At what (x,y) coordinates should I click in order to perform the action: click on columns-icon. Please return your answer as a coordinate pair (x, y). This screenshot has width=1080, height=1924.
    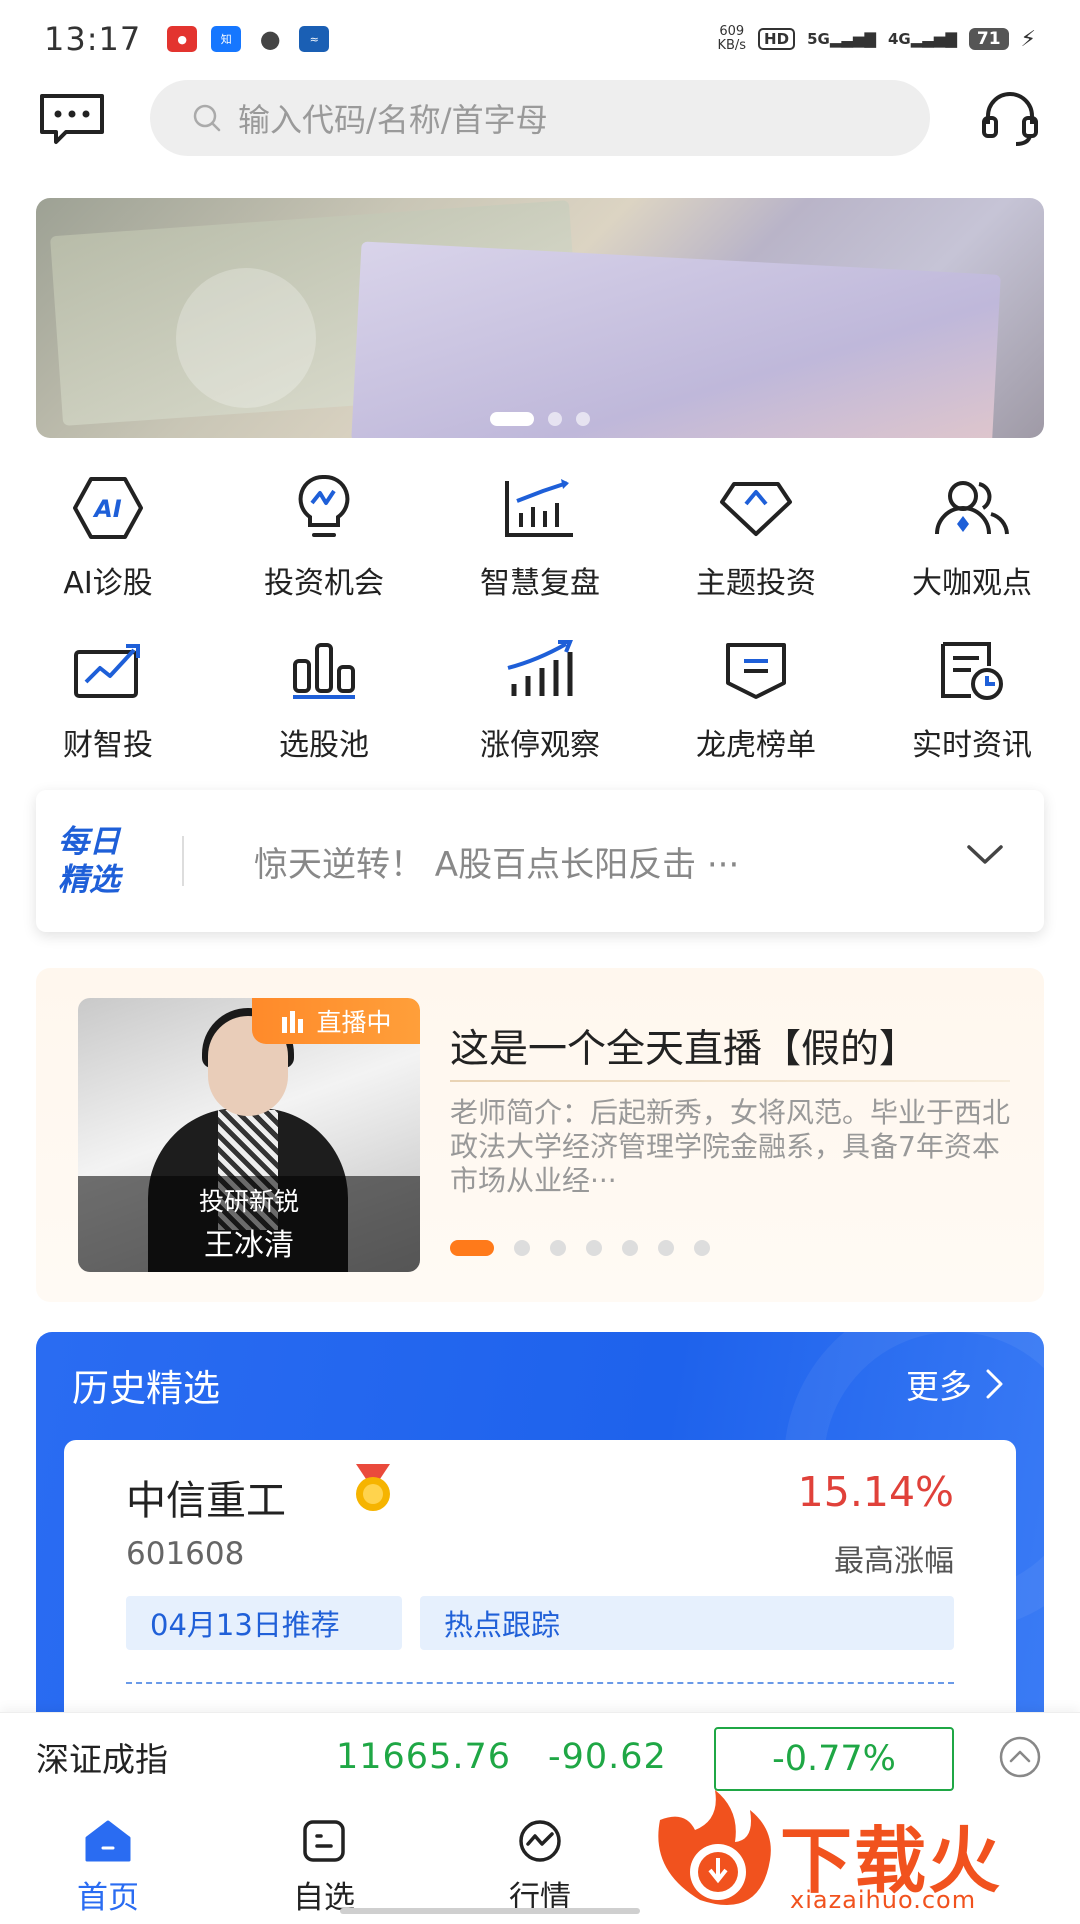
    Looking at the image, I should click on (324, 670).